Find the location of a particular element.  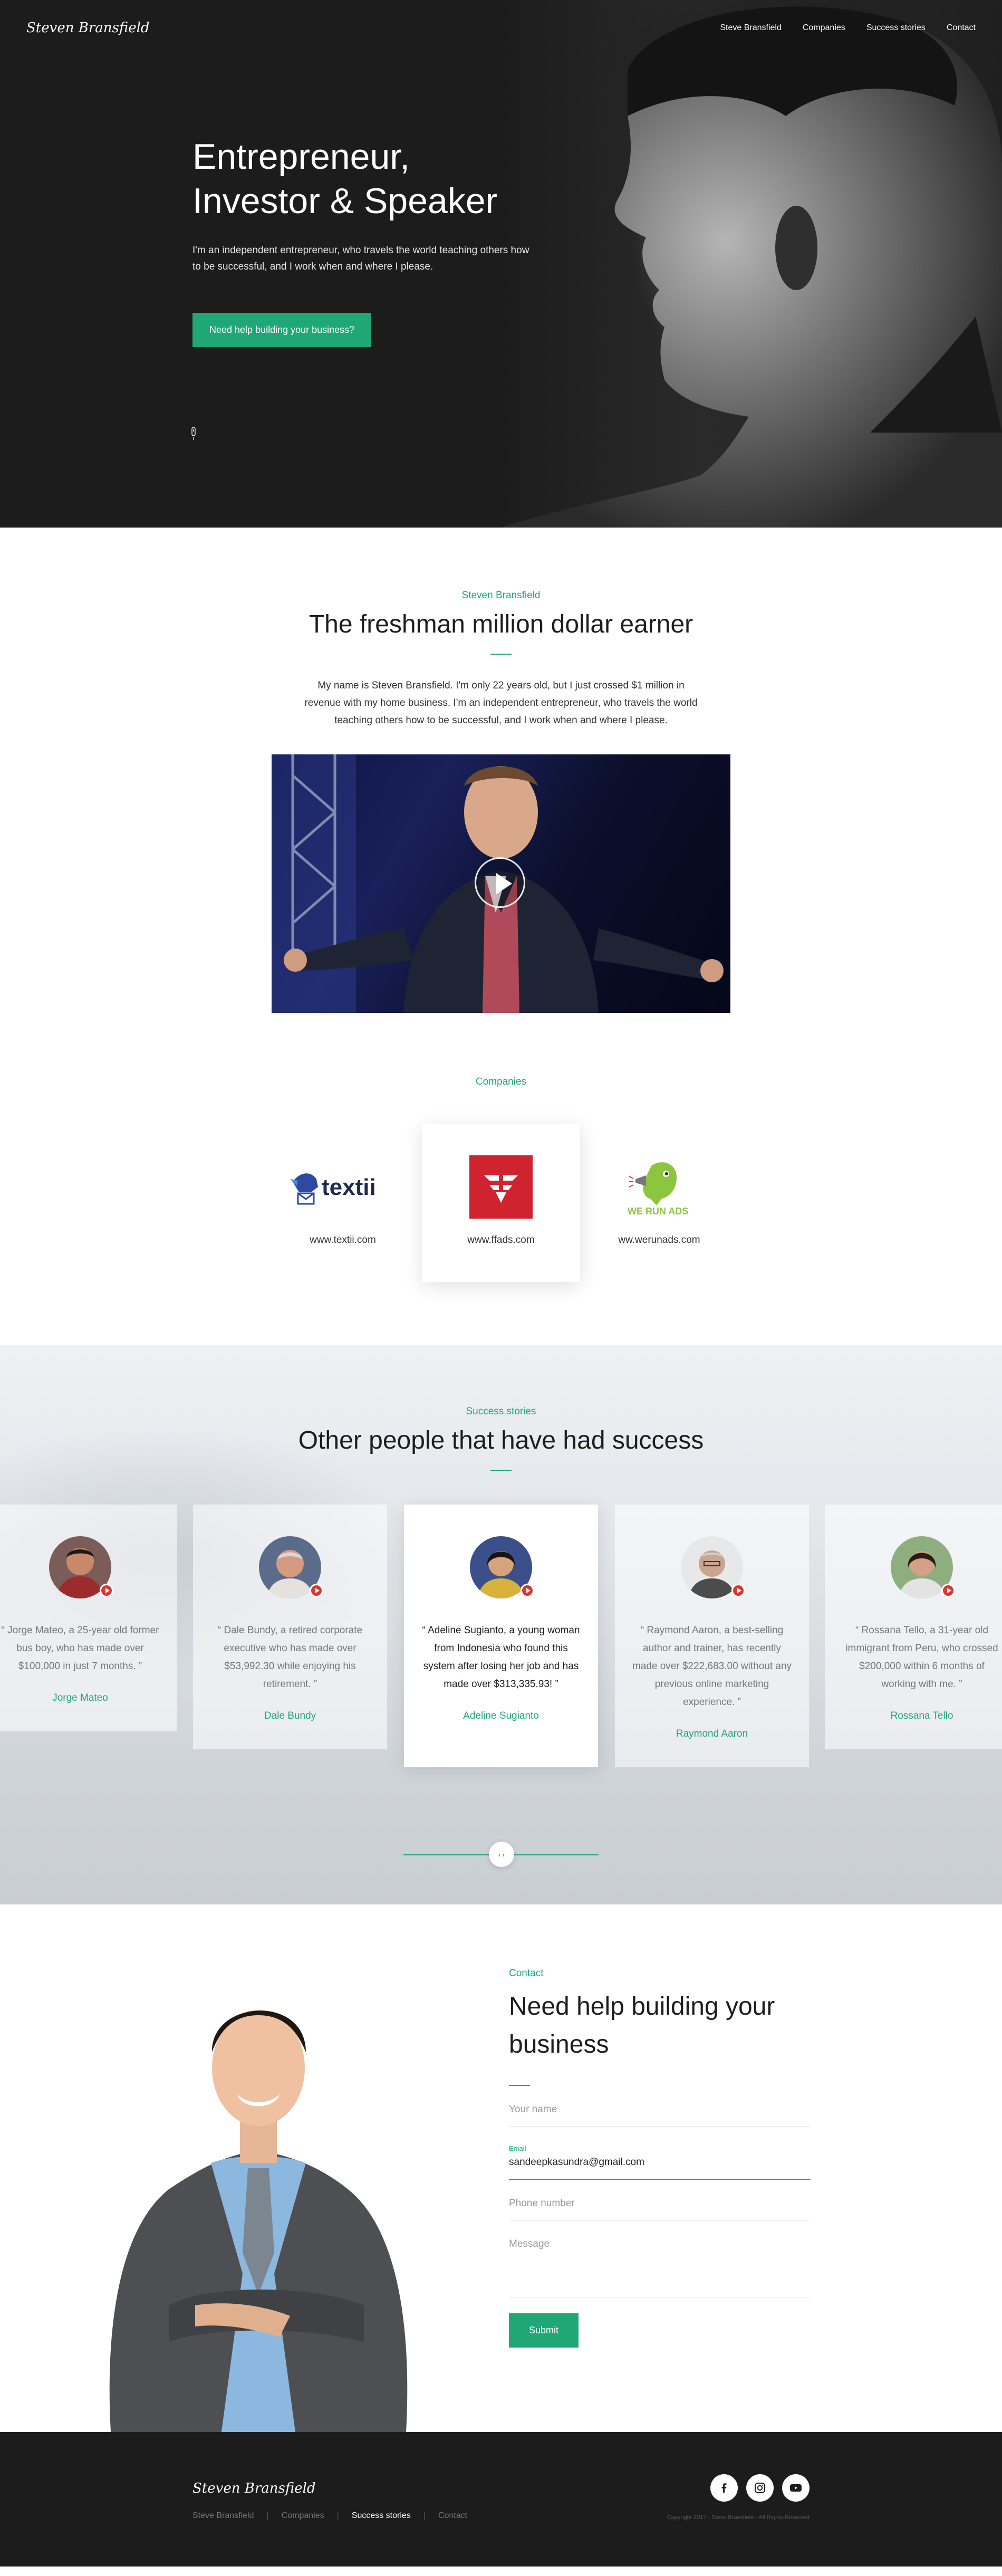

hero-title: Entrepreneur, Investor & Speaker is located at coordinates (377, 179).